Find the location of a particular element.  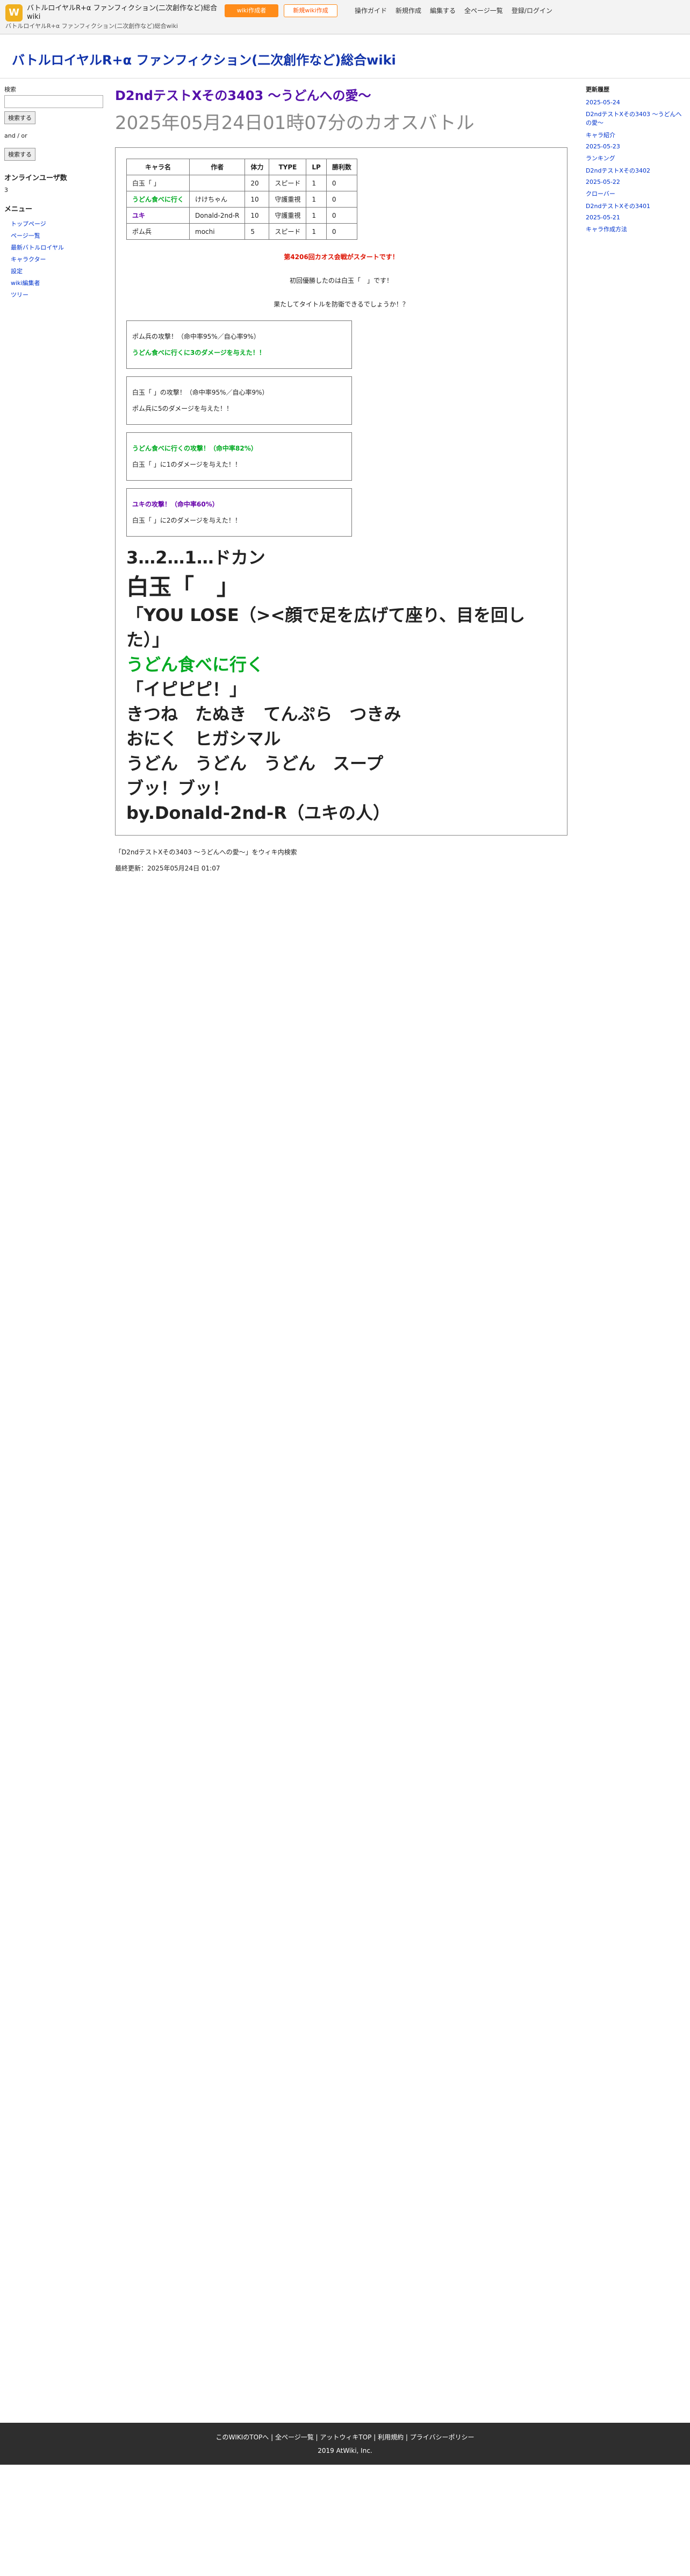

final-message-3: 「イピピピ！」 is located at coordinates (186, 689).